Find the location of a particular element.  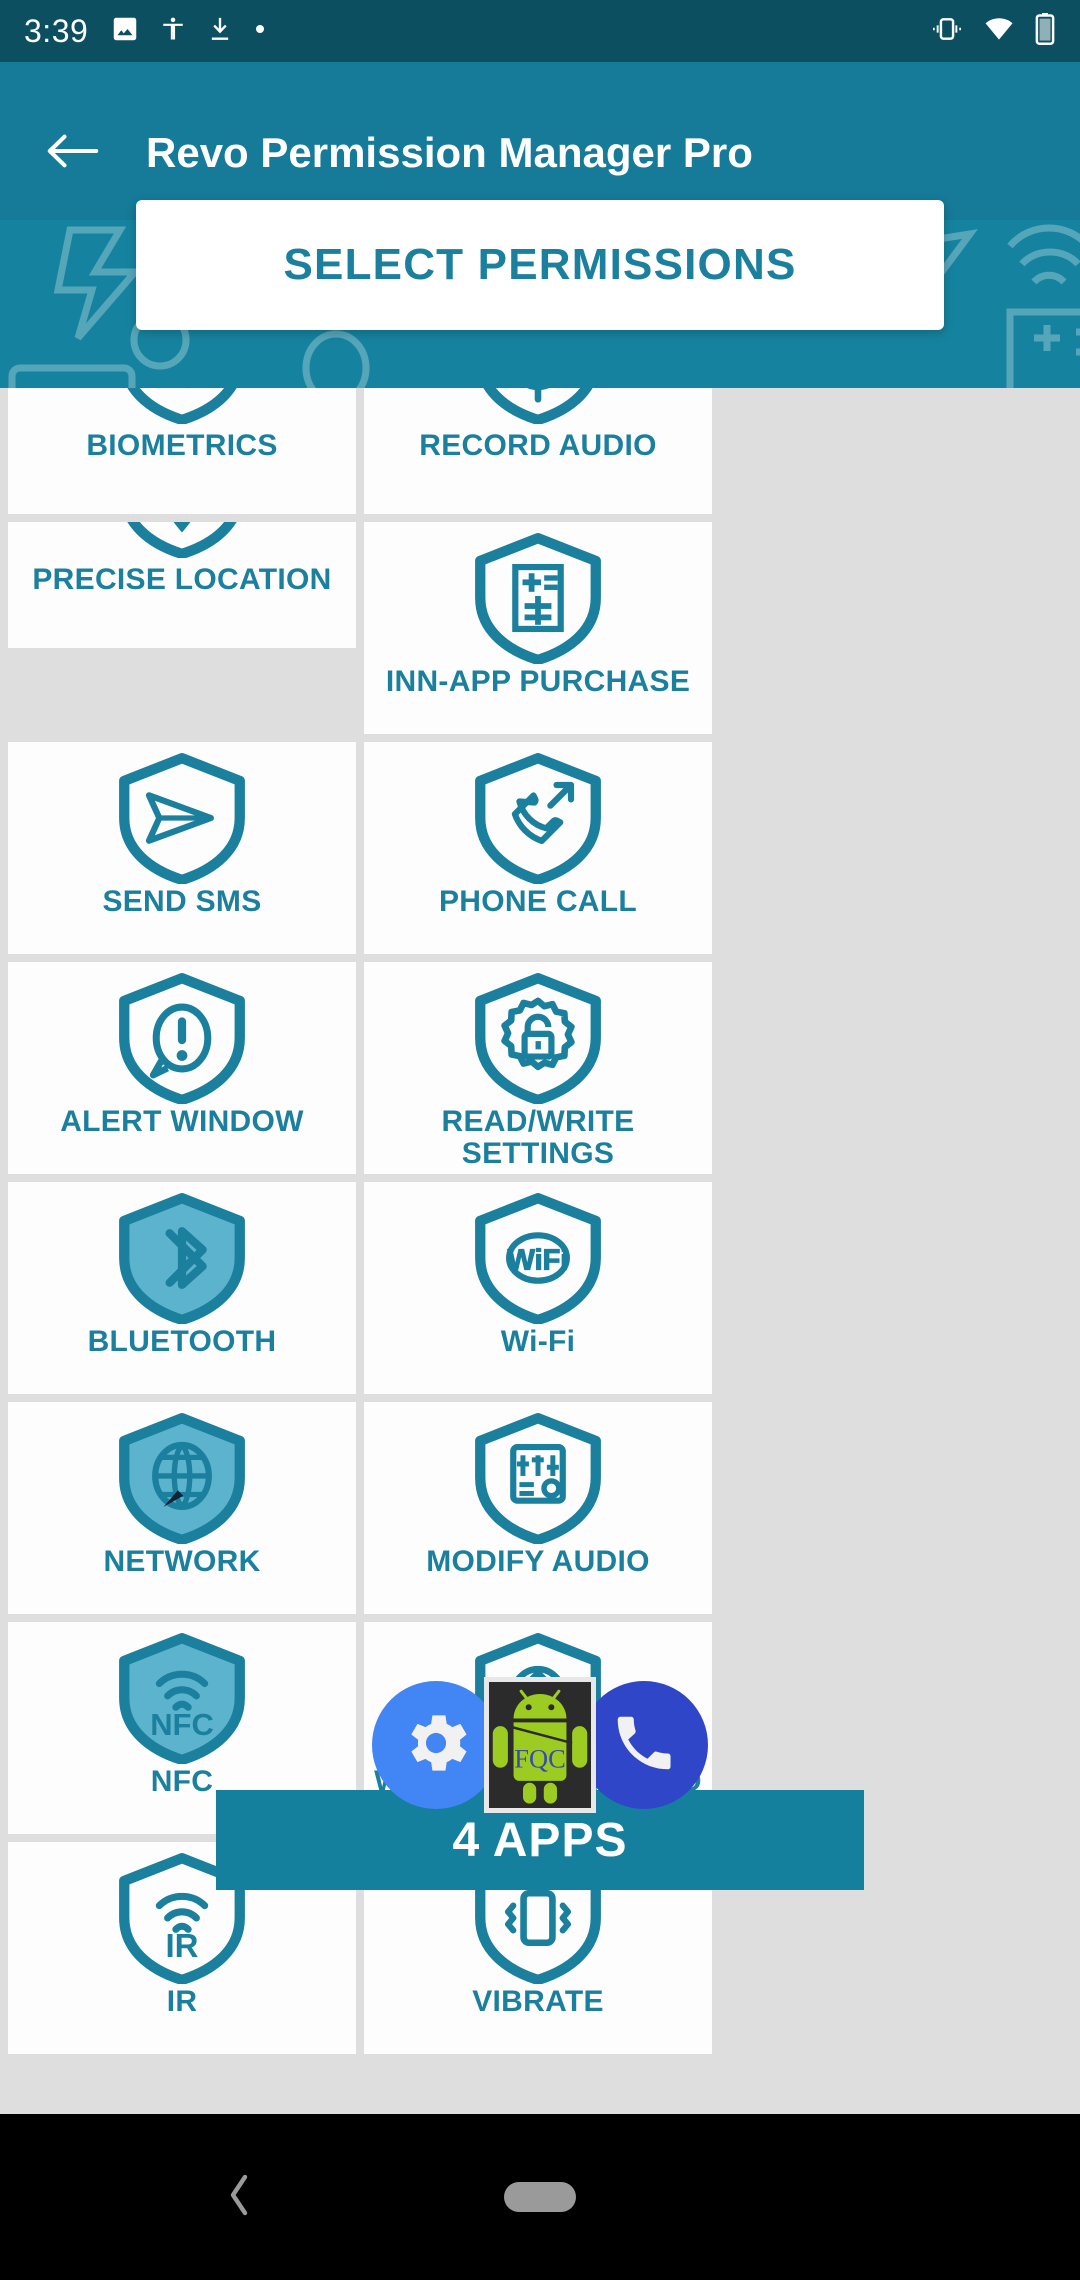

permission-tile: NETWORK is located at coordinates (182, 1508).